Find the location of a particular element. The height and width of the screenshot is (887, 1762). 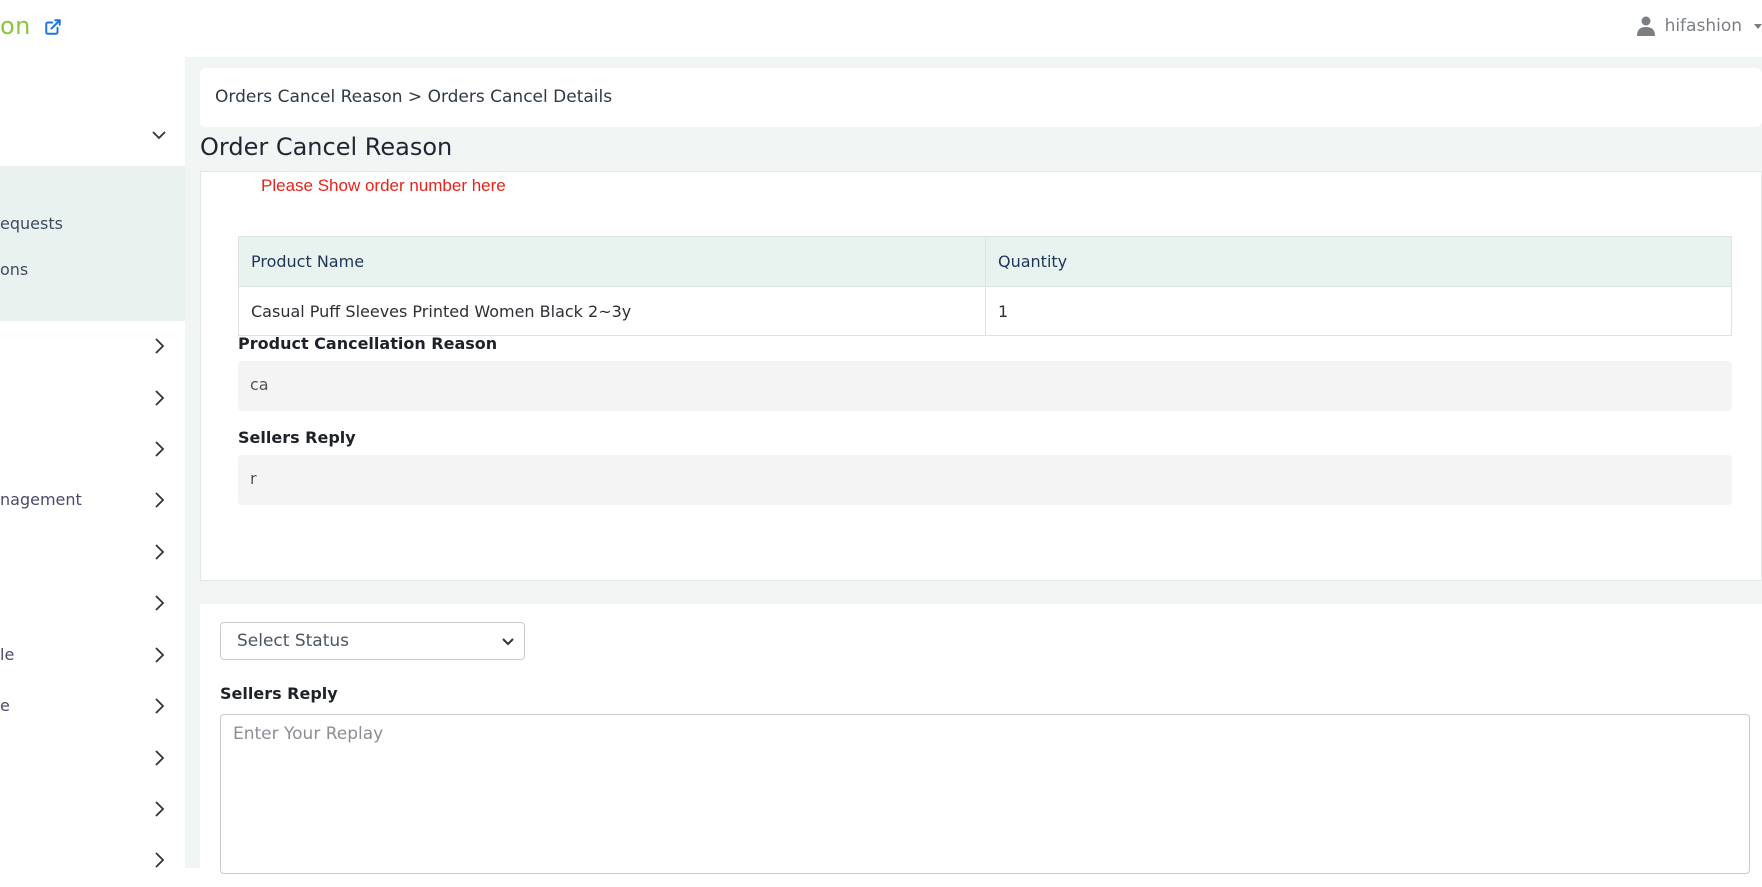

user-icon is located at coordinates (1645, 26).